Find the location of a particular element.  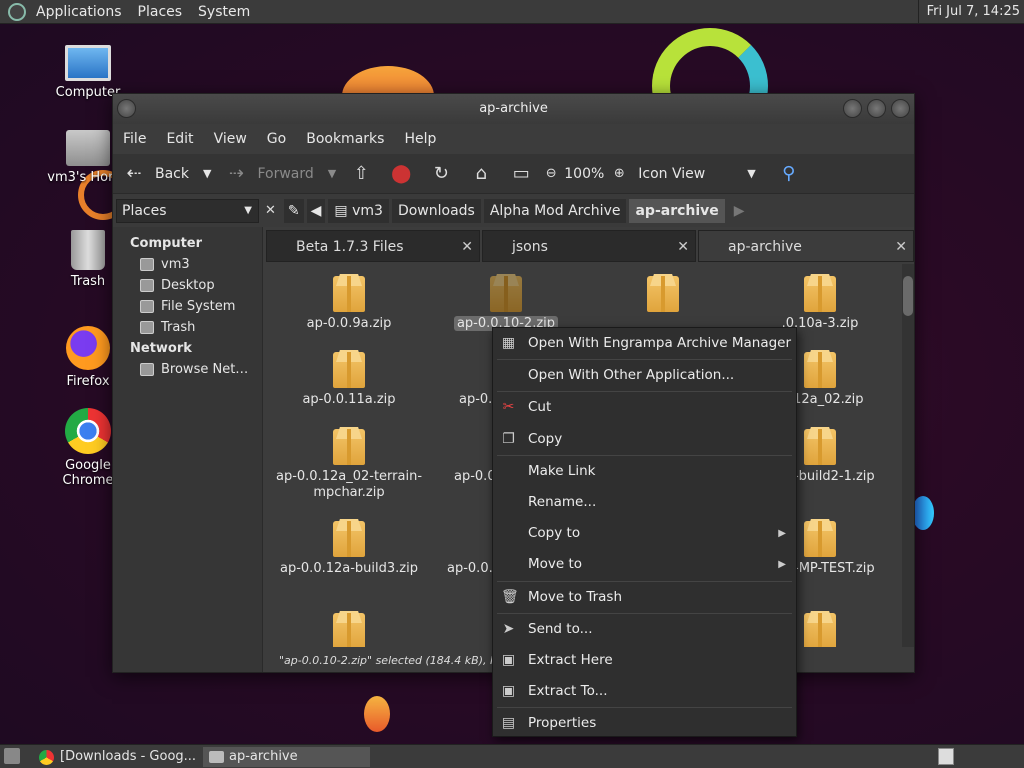

panel-clock: Fri Jul 7, 14:25 is located at coordinates (970, 12).